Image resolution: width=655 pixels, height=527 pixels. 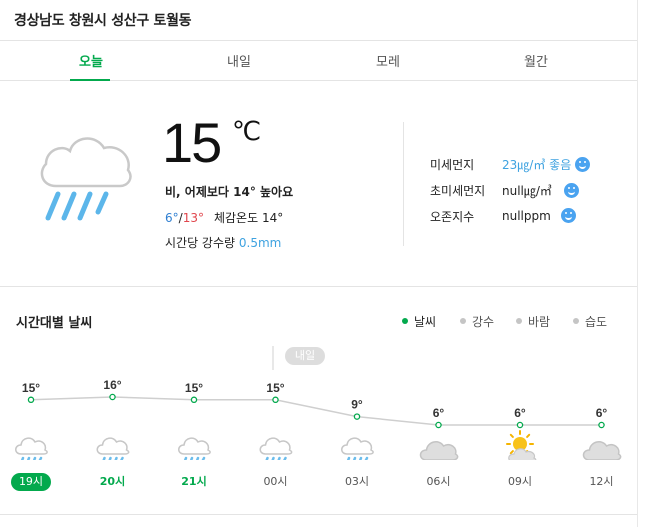 I want to click on legend-weather: 날씨, so click(x=419, y=321).